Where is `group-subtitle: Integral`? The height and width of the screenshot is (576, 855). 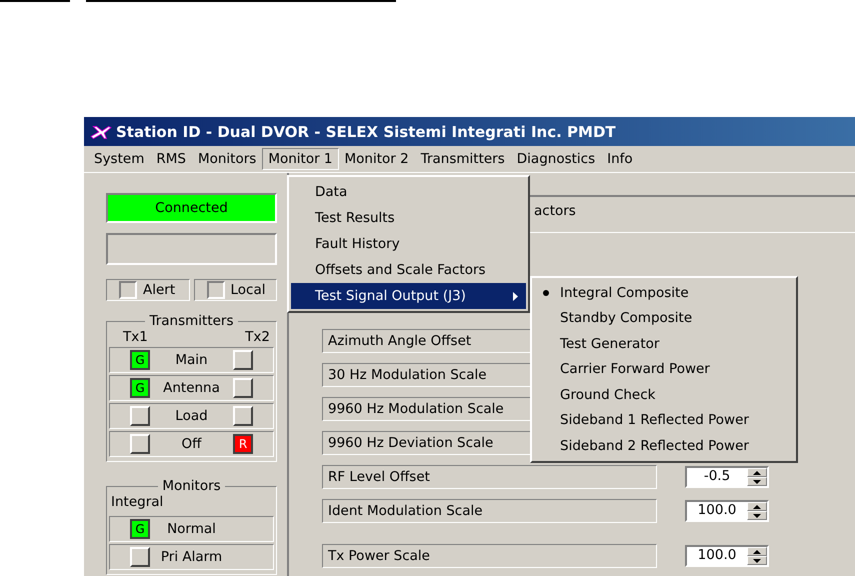
group-subtitle: Integral is located at coordinates (137, 503).